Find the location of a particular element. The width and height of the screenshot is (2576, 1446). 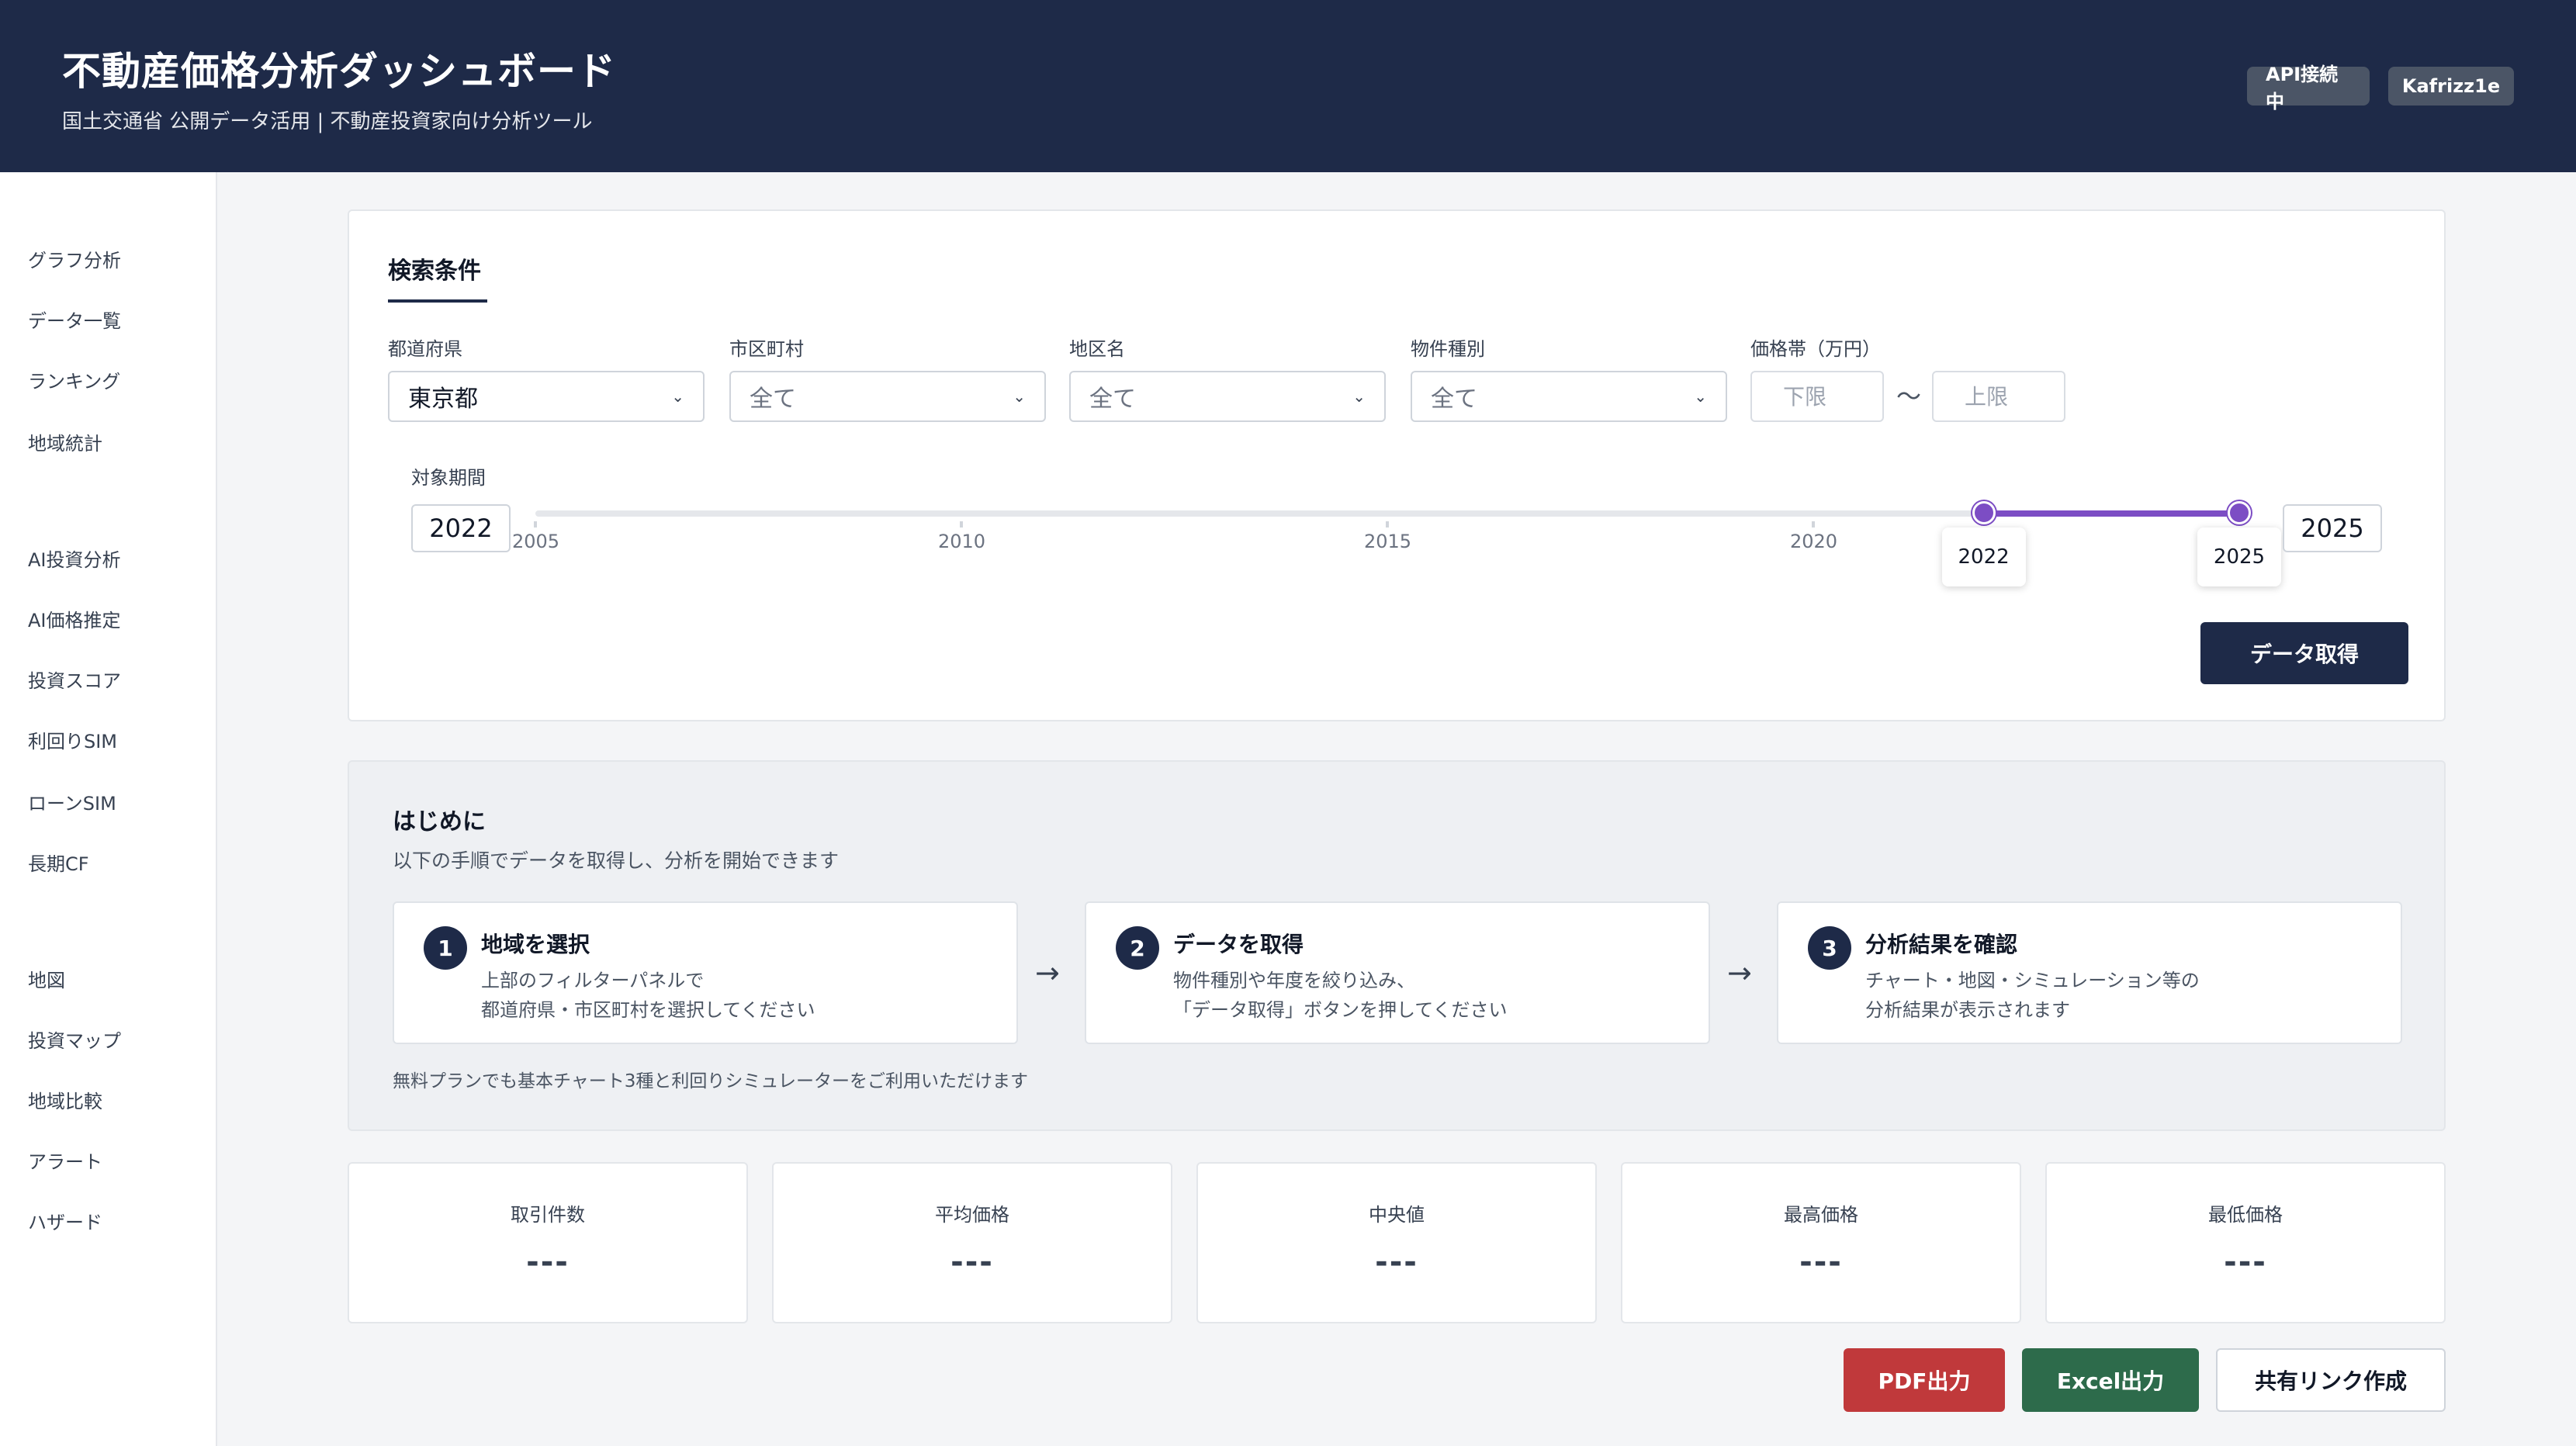

sidebar-item-ai-investment: AI投資分析 is located at coordinates (74, 558).